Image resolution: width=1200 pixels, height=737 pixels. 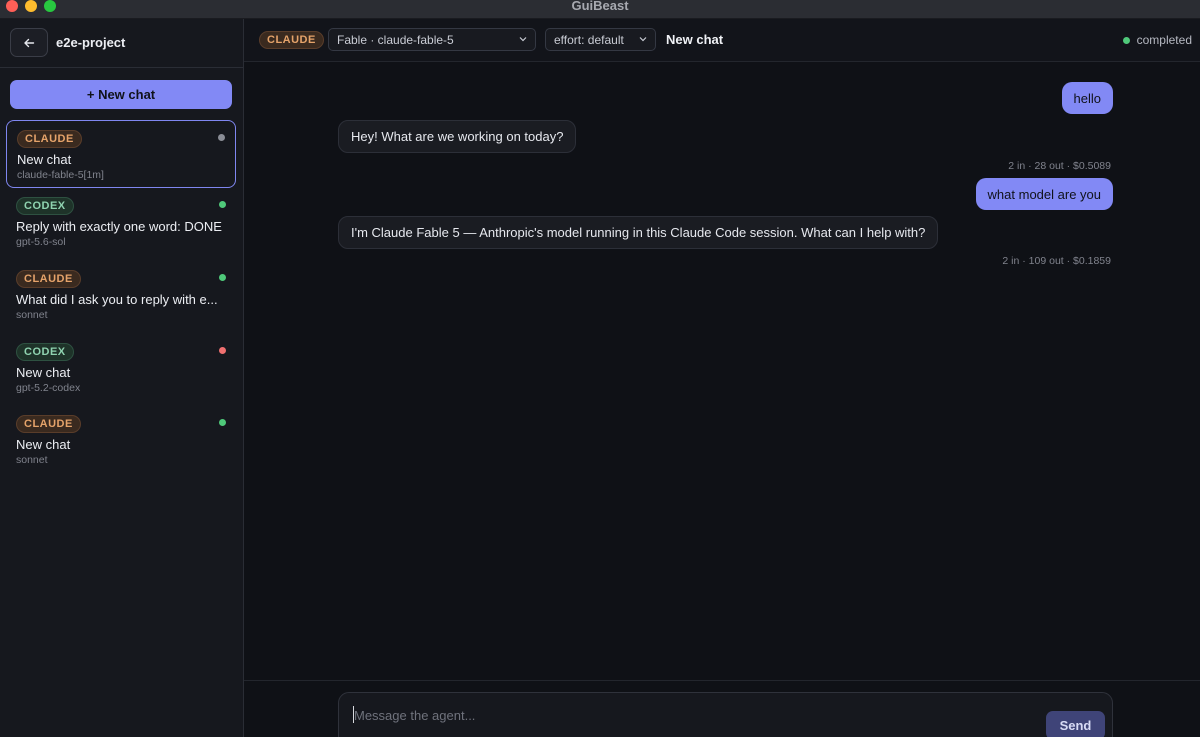 What do you see at coordinates (600, 6) in the screenshot?
I see `window-title: GuiBeast` at bounding box center [600, 6].